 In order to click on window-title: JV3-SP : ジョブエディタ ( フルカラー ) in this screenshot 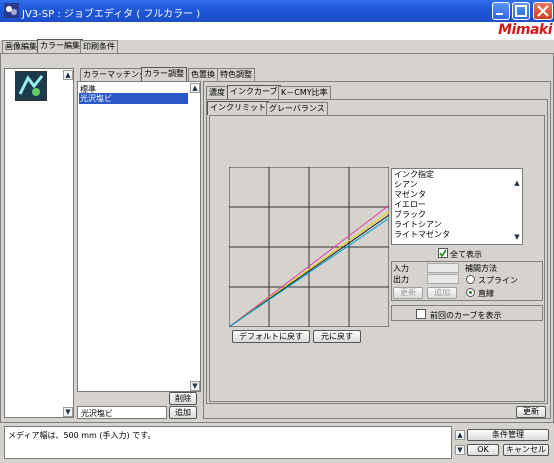, I will do `click(111, 14)`.